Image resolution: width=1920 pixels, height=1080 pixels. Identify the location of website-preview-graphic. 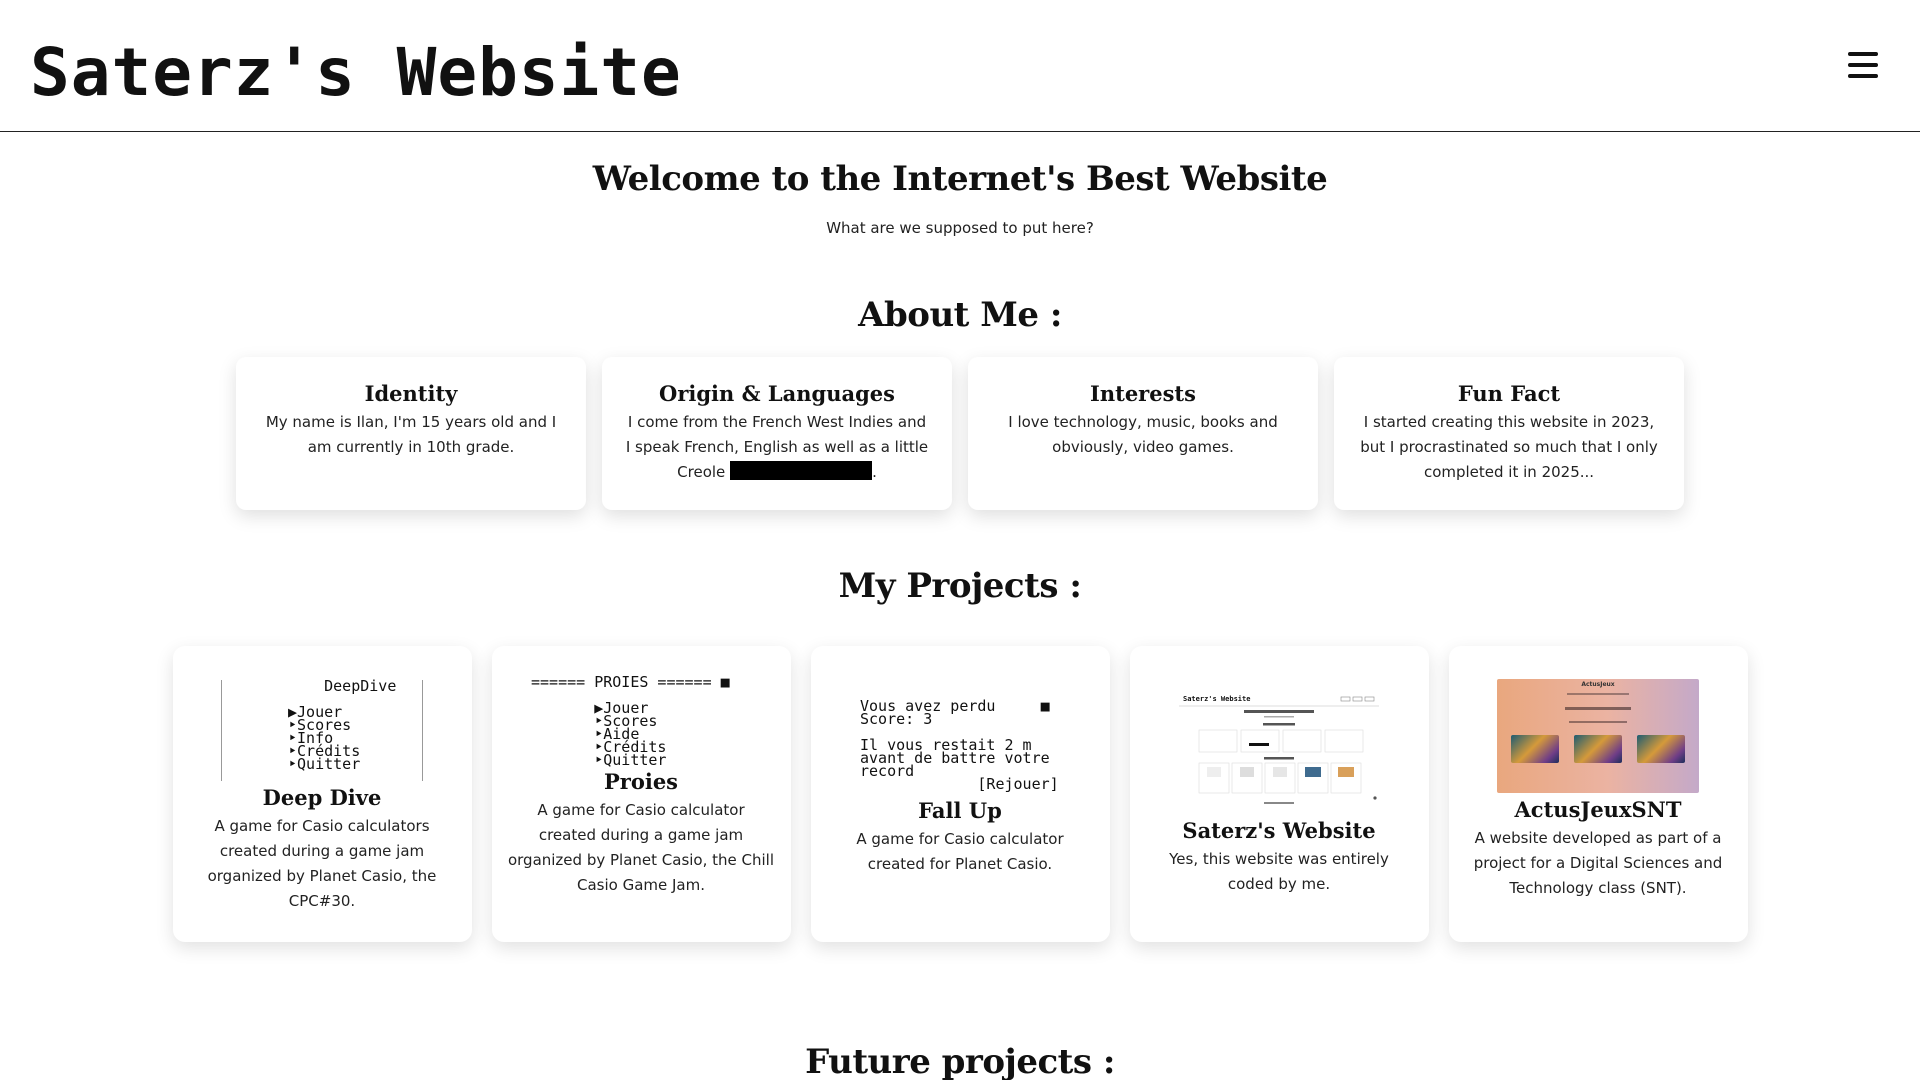
(1279, 752).